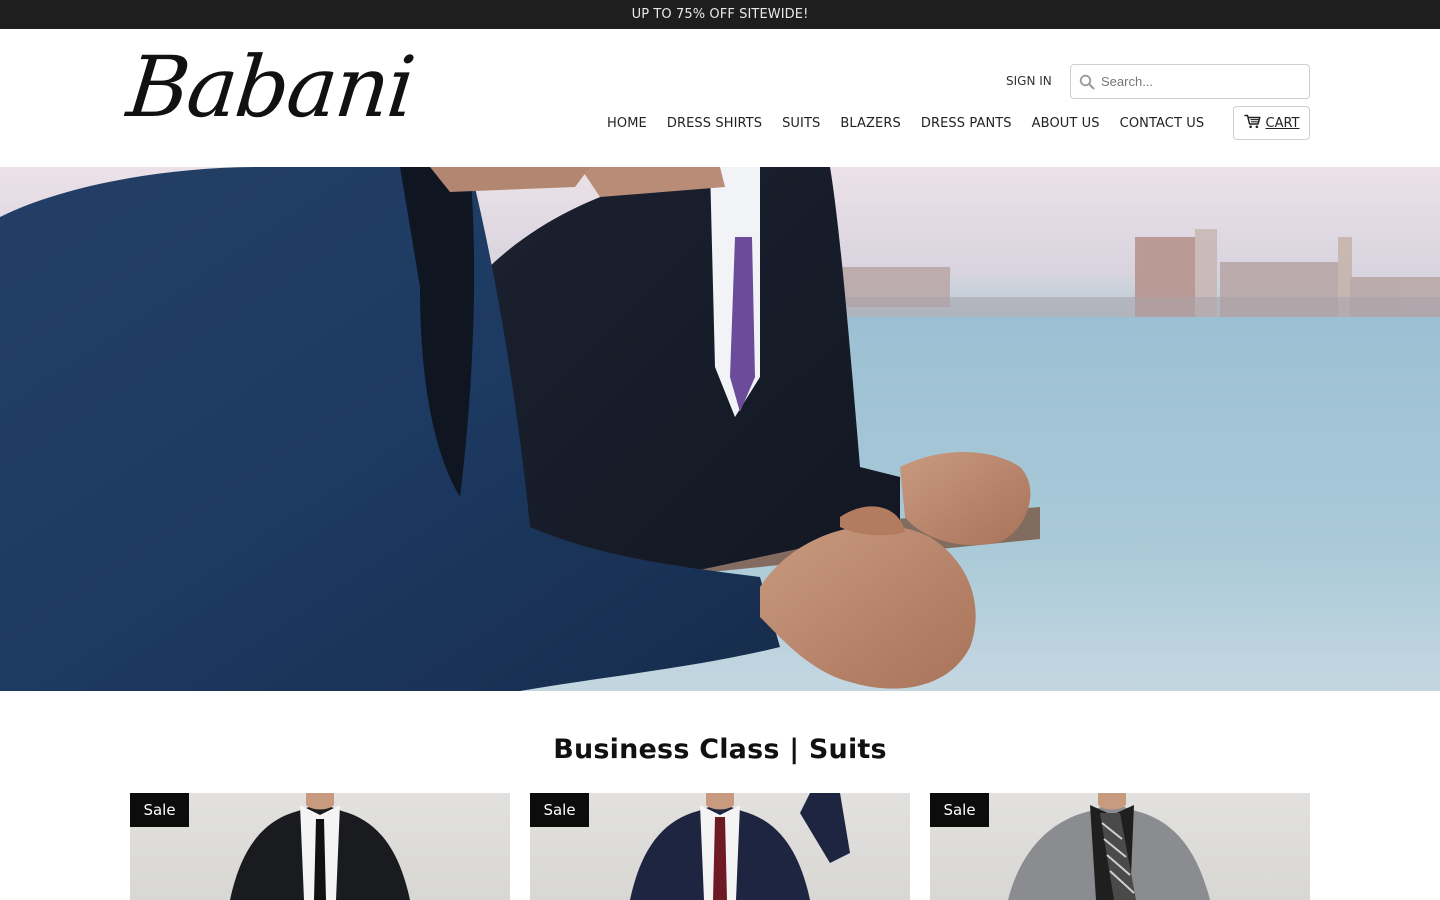  What do you see at coordinates (627, 123) in the screenshot?
I see `nav-home: HOME` at bounding box center [627, 123].